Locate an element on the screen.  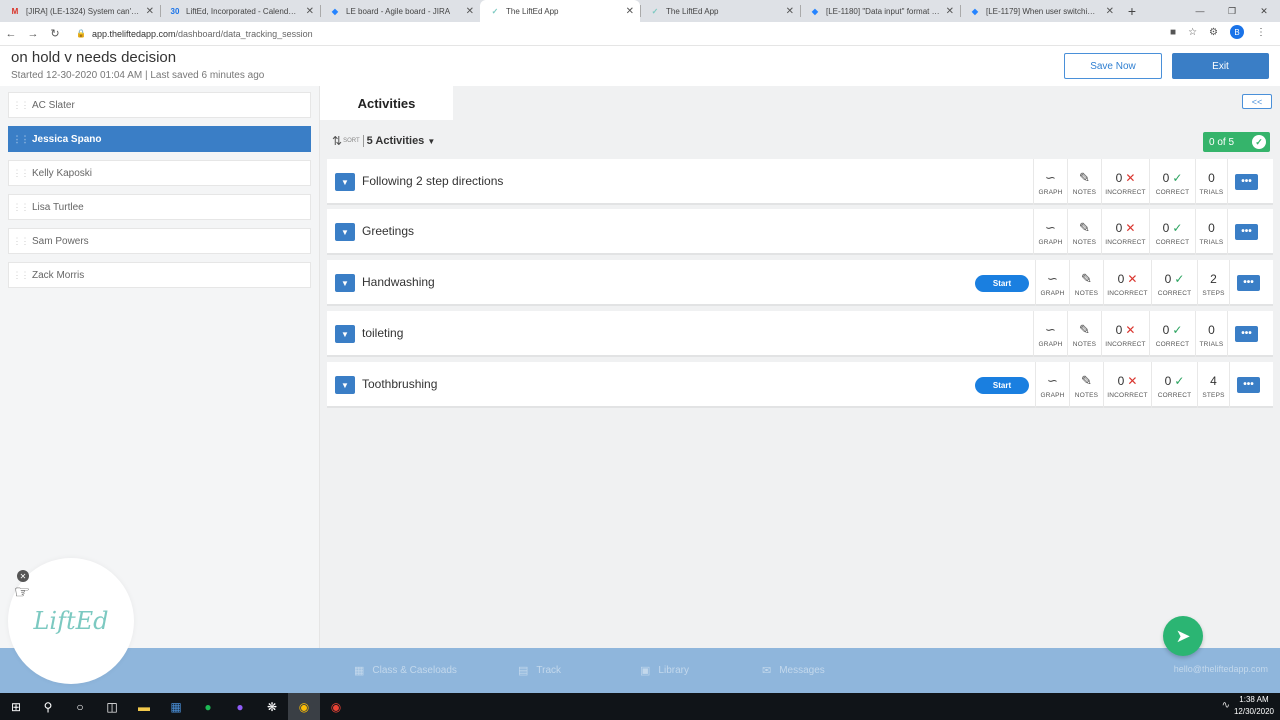
close-window-icon: ✕ is located at coordinates (1264, 11).